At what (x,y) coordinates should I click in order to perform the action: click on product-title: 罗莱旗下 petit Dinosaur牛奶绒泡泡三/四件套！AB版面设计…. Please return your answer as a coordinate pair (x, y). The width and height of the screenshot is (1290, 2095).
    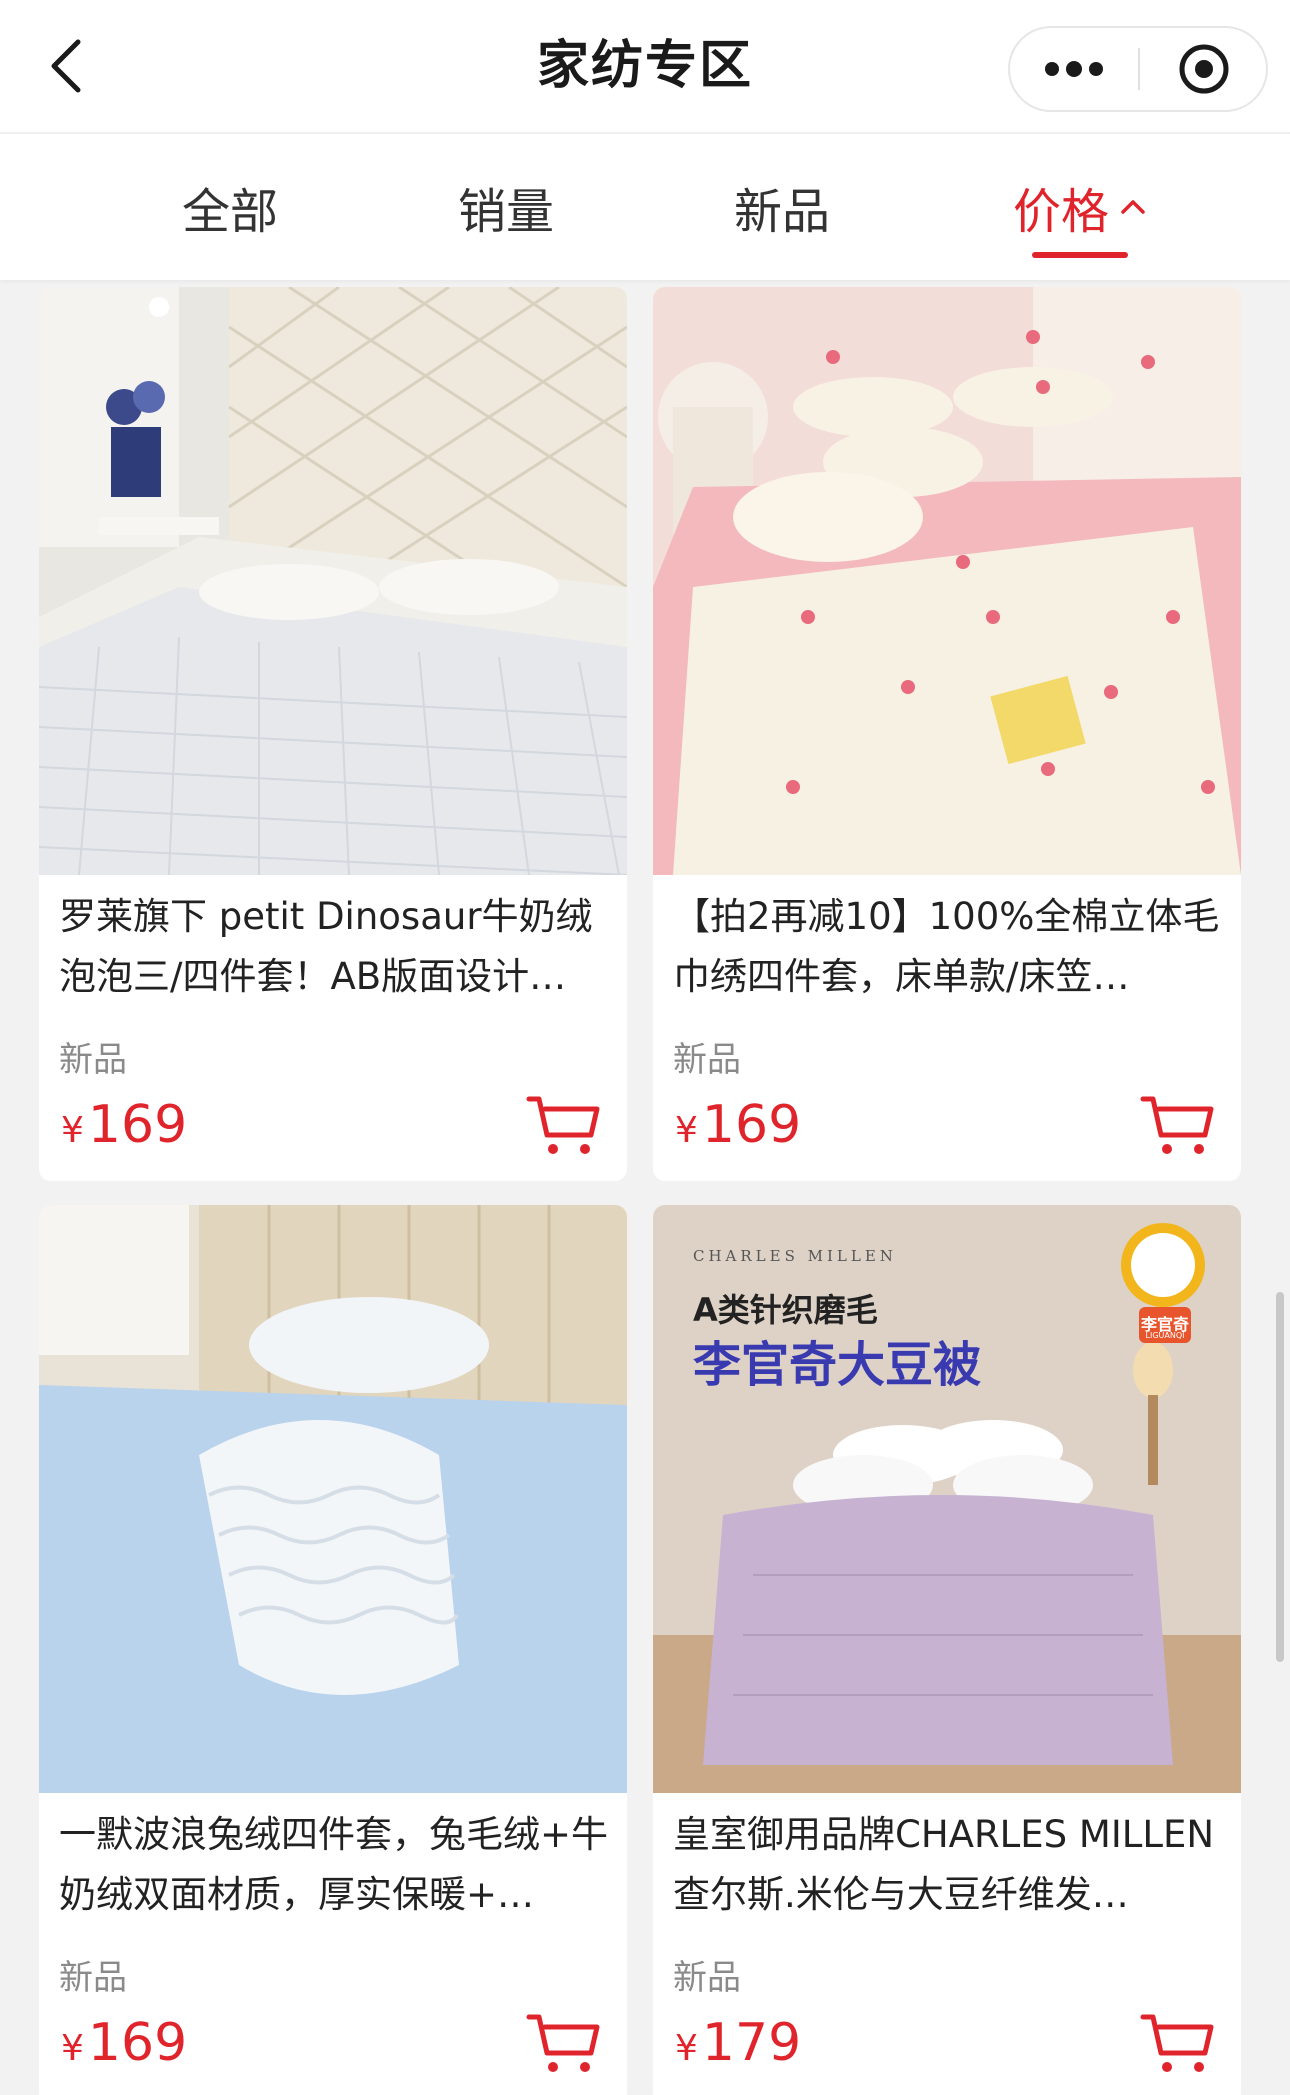
    Looking at the image, I should click on (334, 947).